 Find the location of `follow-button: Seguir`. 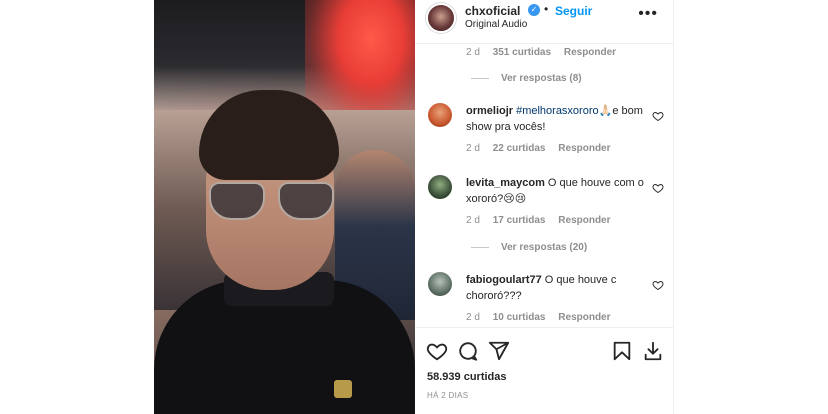

follow-button: Seguir is located at coordinates (573, 11).